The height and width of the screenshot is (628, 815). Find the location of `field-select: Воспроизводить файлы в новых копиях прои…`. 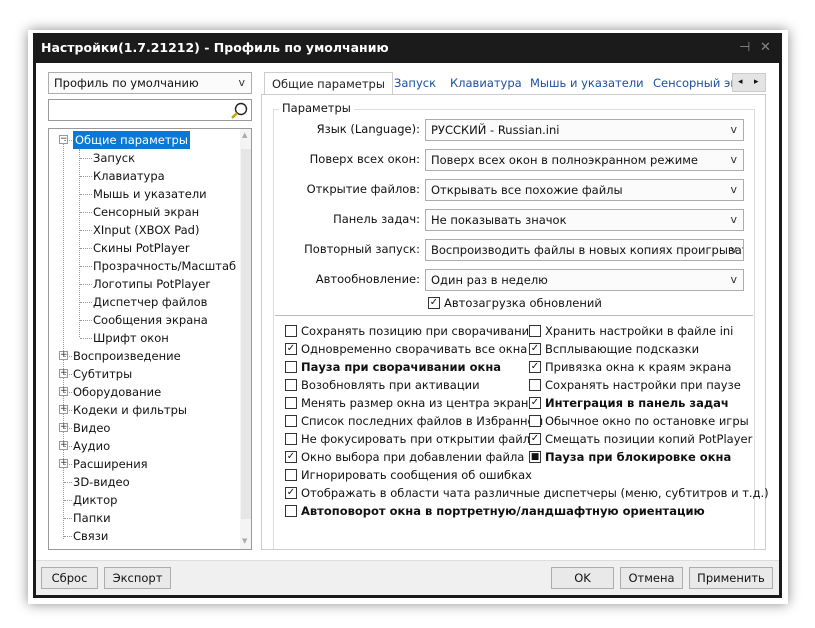

field-select: Воспроизводить файлы в новых копиях прои… is located at coordinates (584, 250).